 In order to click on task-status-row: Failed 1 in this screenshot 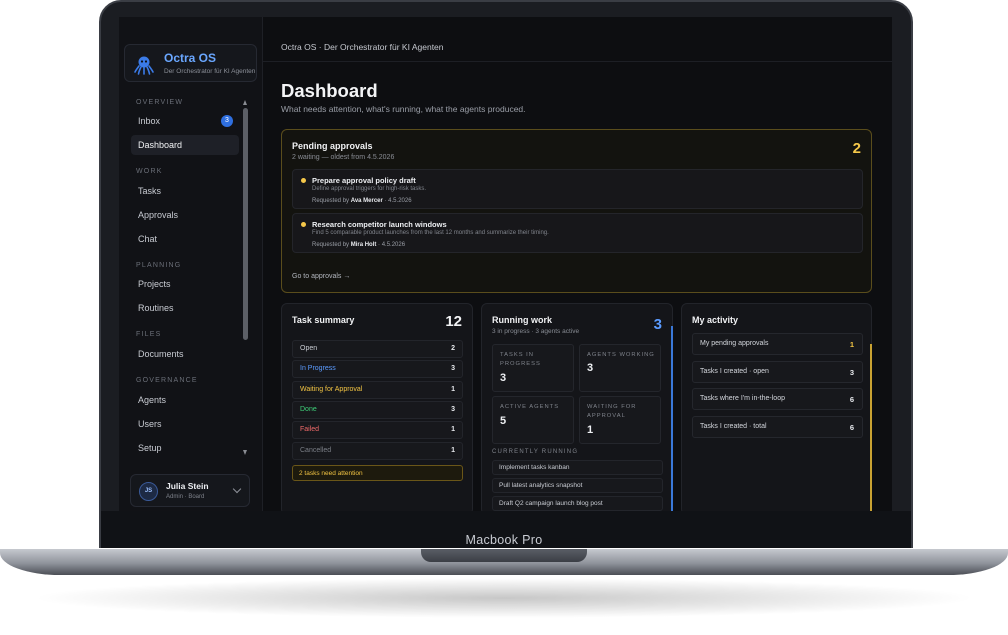, I will do `click(377, 430)`.